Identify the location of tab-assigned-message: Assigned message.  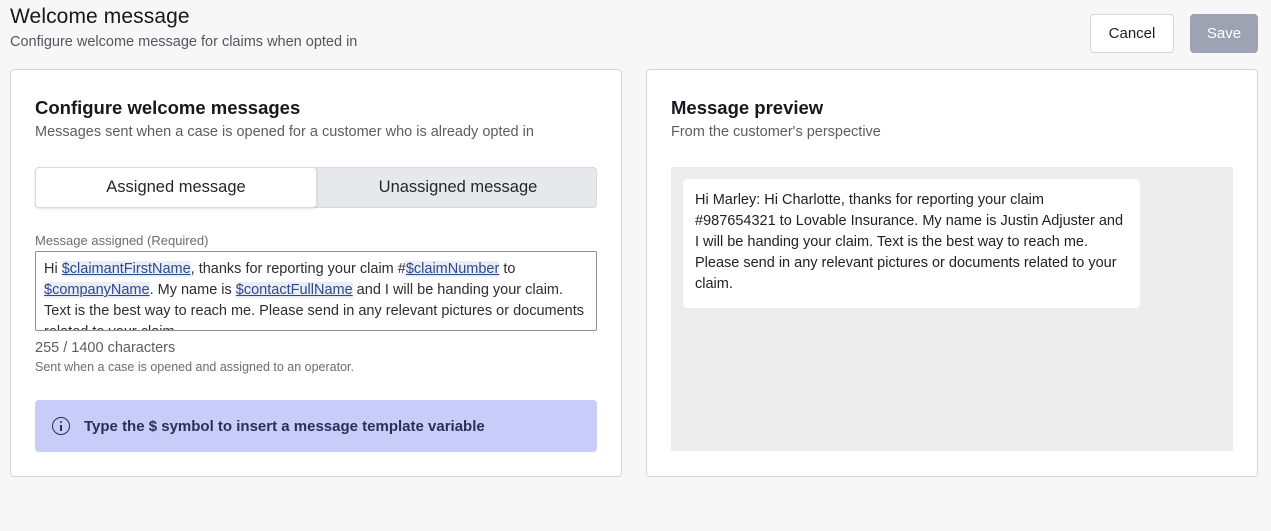
(176, 187).